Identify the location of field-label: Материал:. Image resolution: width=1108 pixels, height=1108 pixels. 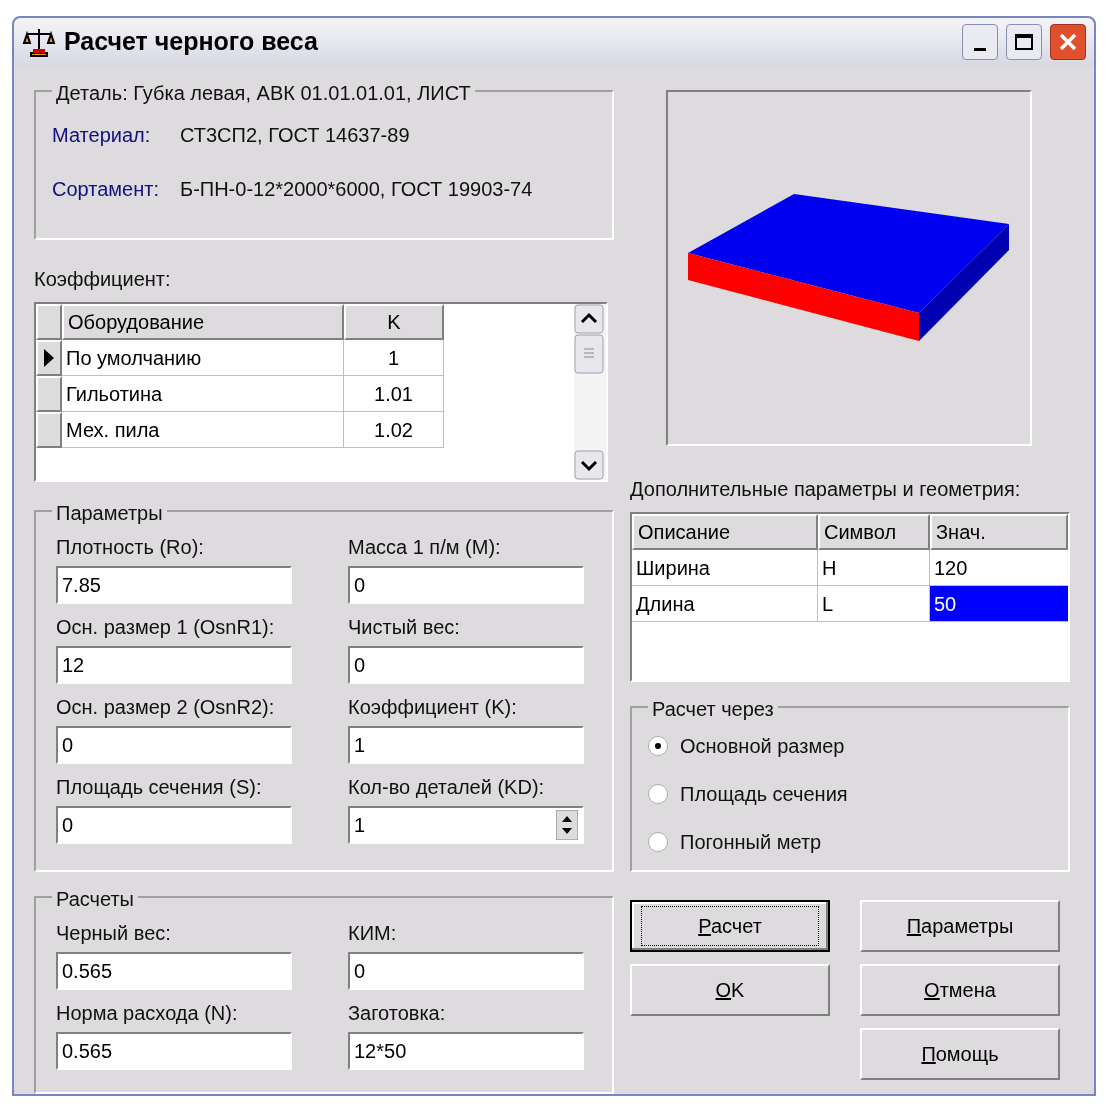
(102, 135).